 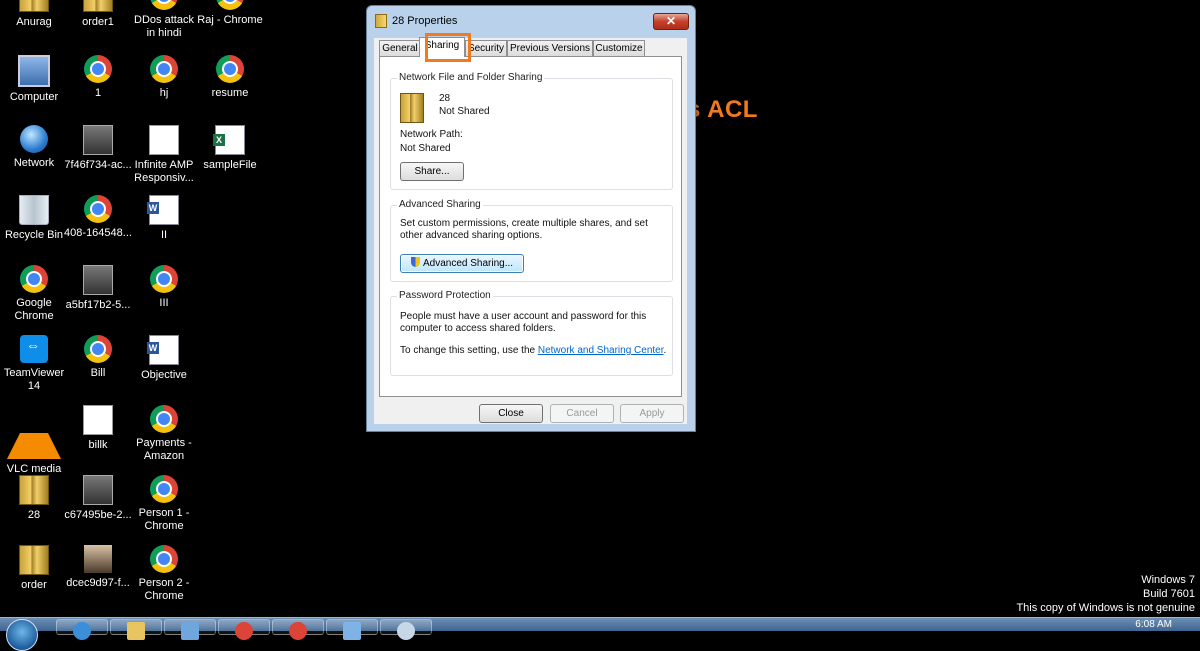 I want to click on folder-name: 28, so click(x=445, y=98).